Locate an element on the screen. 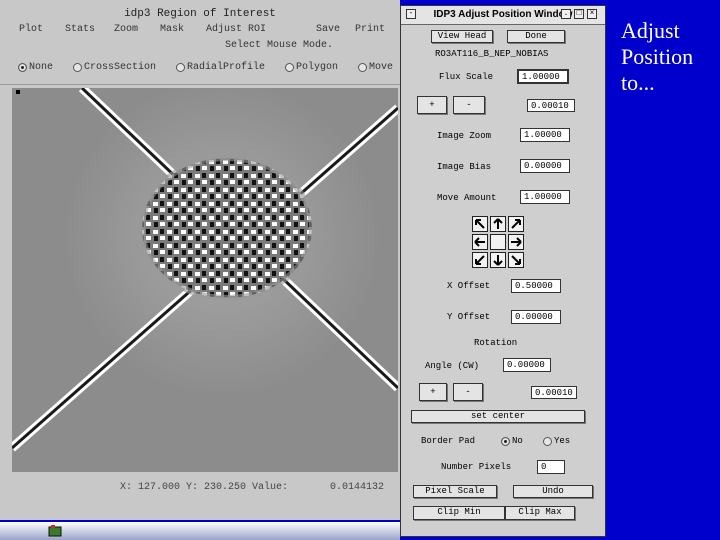  flux-scale-field: 1.00000 is located at coordinates (543, 76).